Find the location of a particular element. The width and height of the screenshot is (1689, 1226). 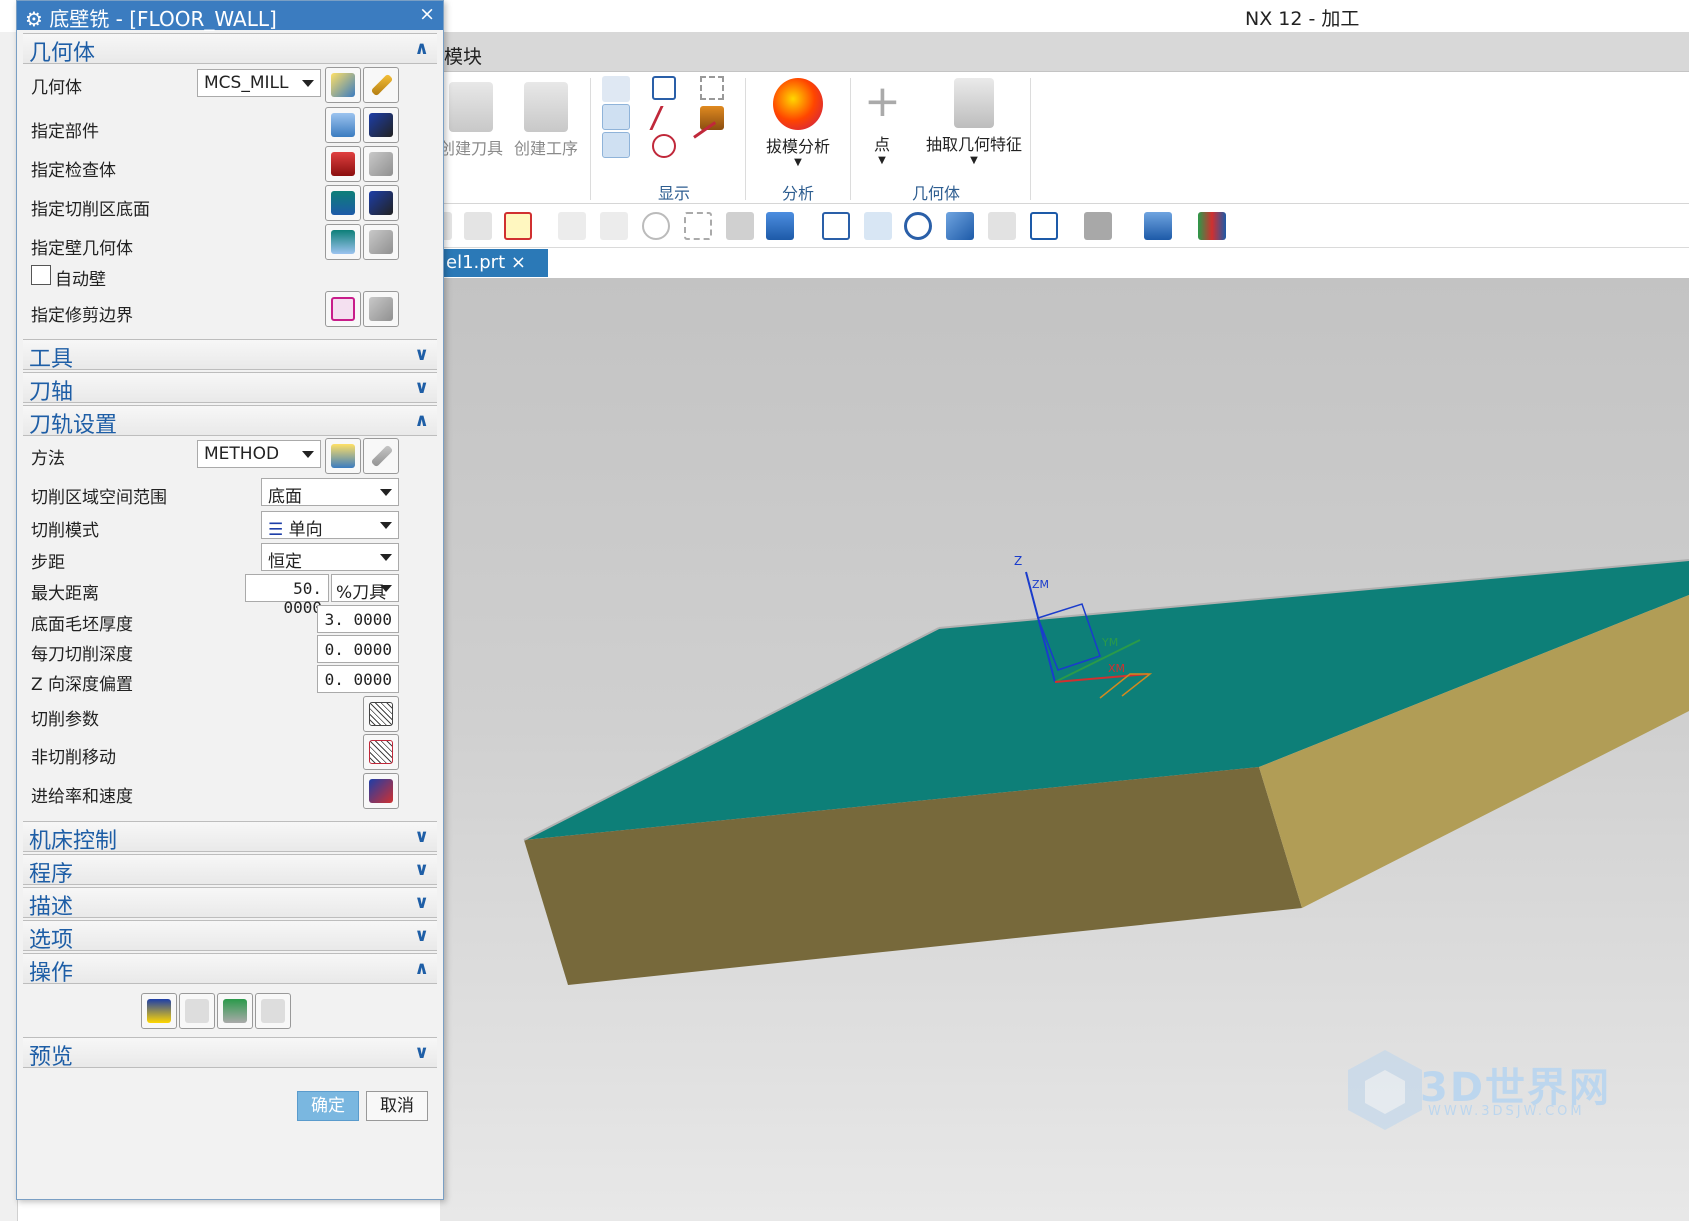

ribbon-separator is located at coordinates (590, 139).